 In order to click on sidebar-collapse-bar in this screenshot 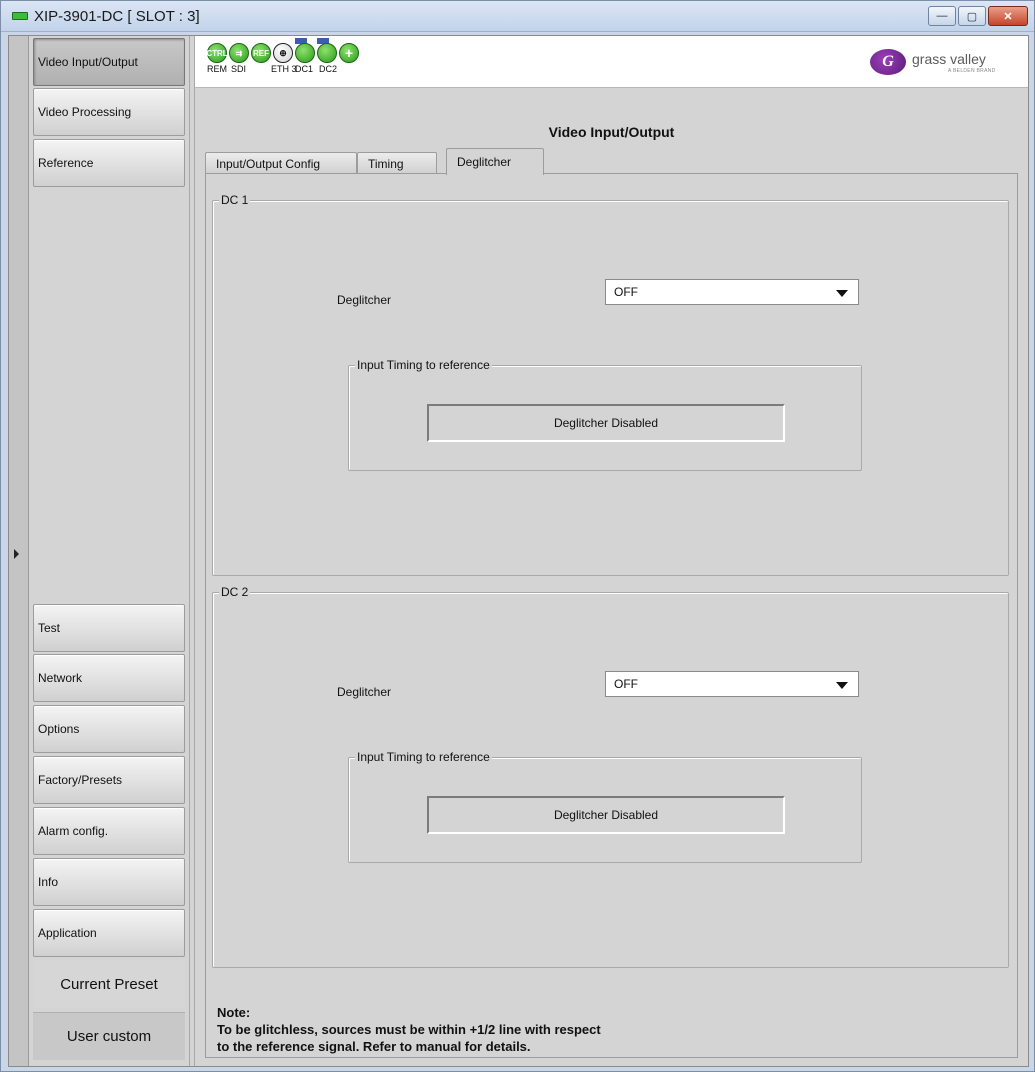, I will do `click(19, 551)`.